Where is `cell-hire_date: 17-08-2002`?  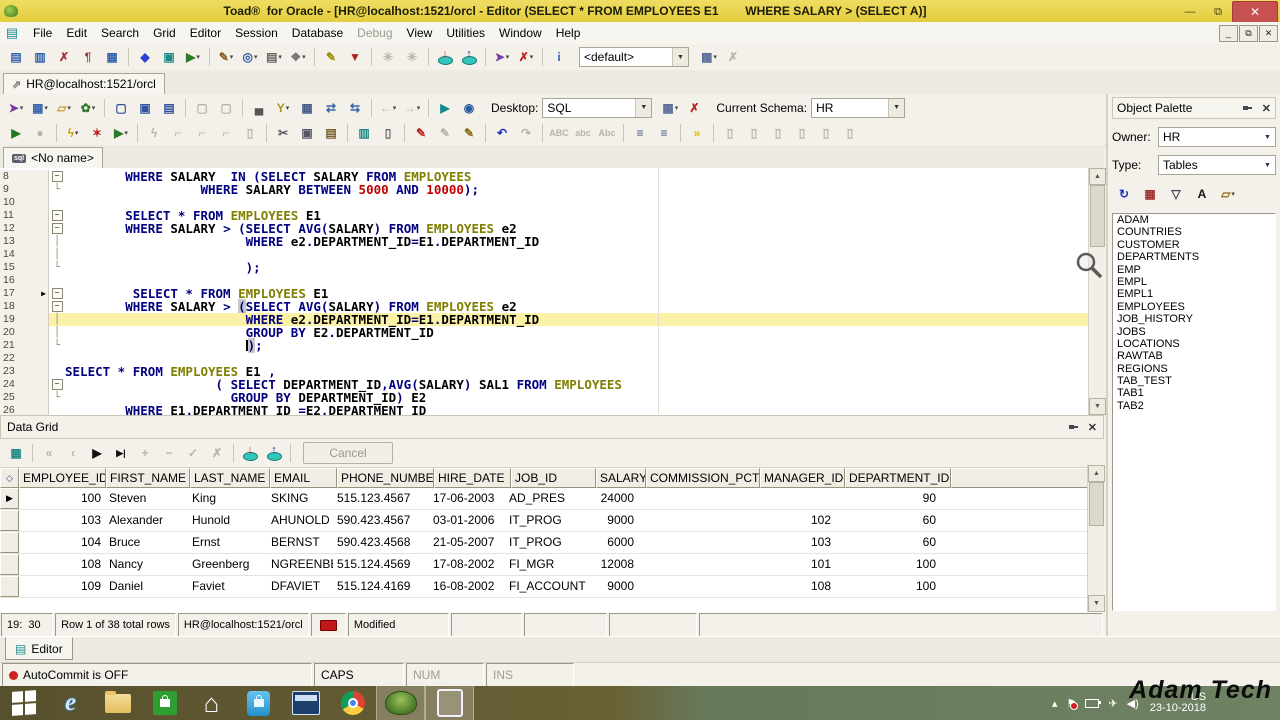
cell-hire_date: 17-08-2002 is located at coordinates (467, 564).